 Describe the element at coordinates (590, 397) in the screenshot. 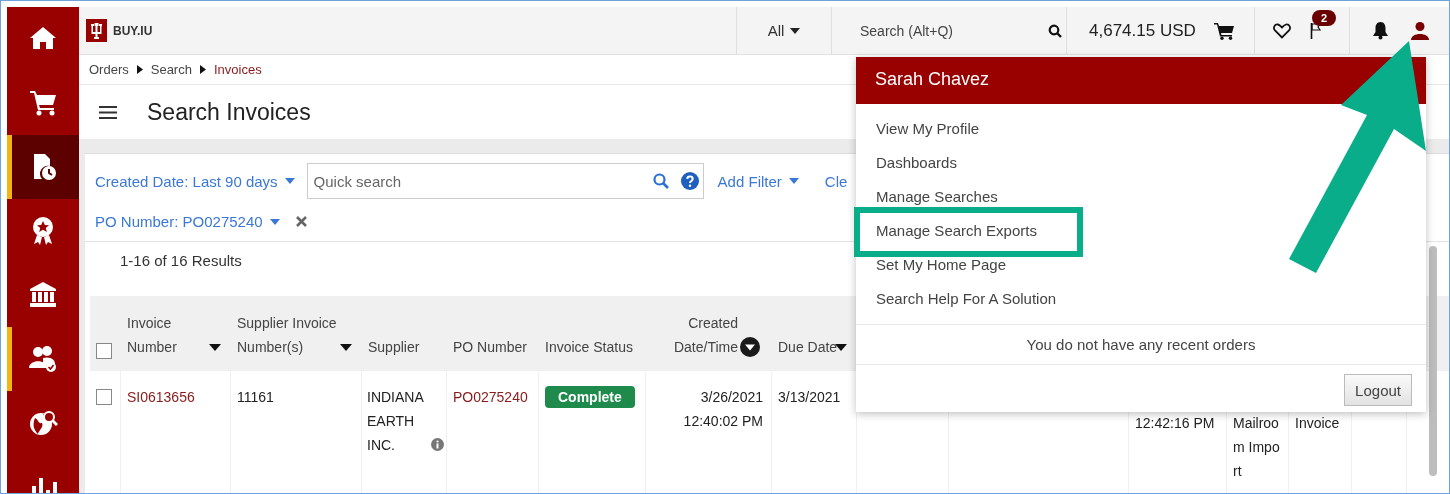

I see `status-badge: Complete` at that location.